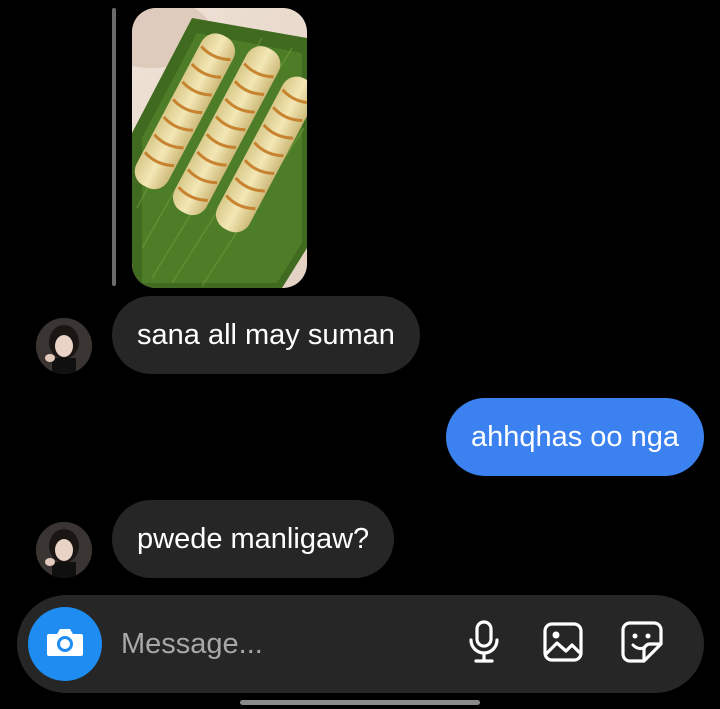 Image resolution: width=720 pixels, height=709 pixels. I want to click on reply-quote-bar, so click(114, 147).